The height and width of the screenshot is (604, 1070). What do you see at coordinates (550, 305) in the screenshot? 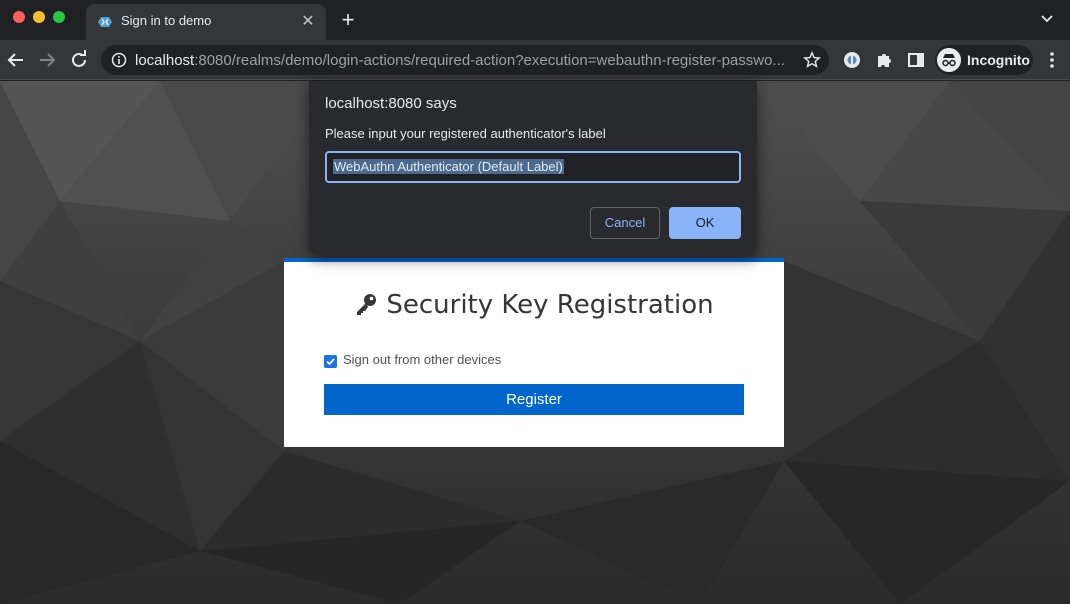
I see `page-title-text: Security Key Registration` at bounding box center [550, 305].